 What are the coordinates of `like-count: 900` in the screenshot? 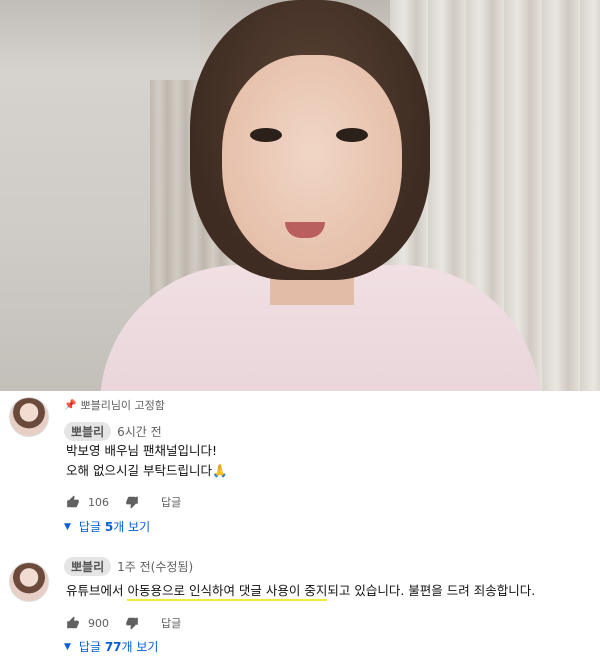 It's located at (98, 623).